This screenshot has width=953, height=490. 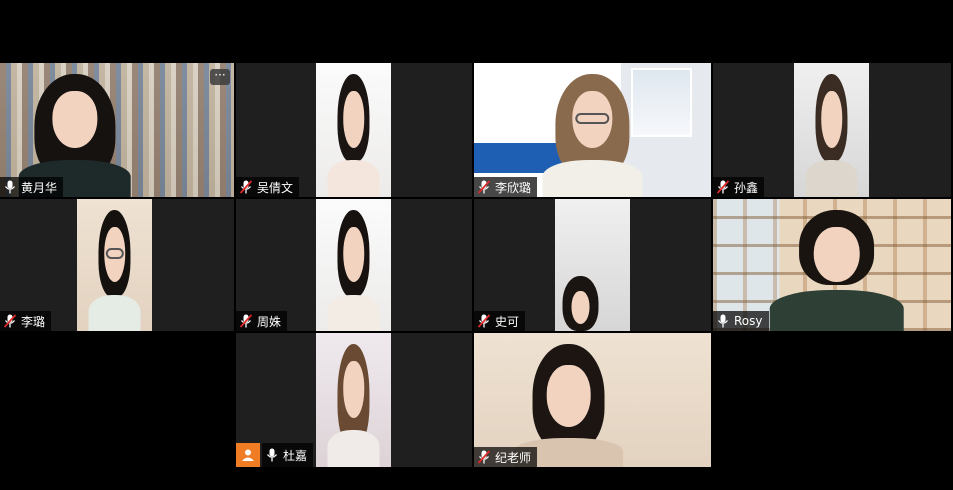 What do you see at coordinates (746, 187) in the screenshot?
I see `participant-name: 孙鑫` at bounding box center [746, 187].